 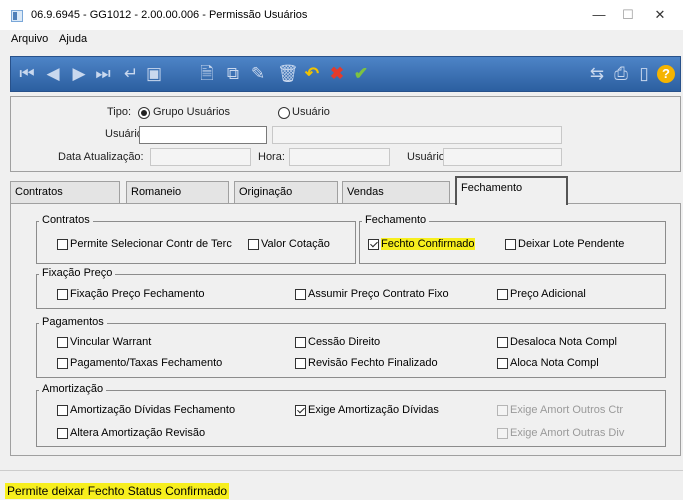 What do you see at coordinates (339, 157) in the screenshot?
I see `hora-field` at bounding box center [339, 157].